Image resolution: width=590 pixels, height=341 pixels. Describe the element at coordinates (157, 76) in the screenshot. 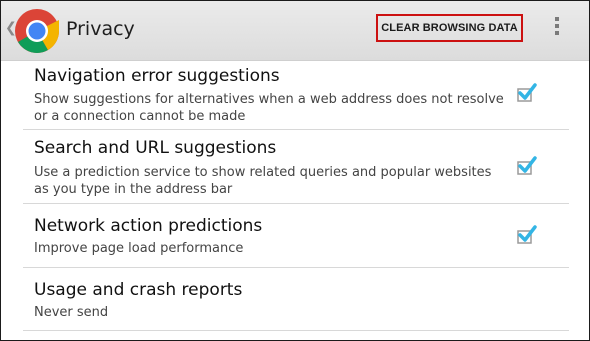

I see `setting-title: Navigation error suggestions` at that location.